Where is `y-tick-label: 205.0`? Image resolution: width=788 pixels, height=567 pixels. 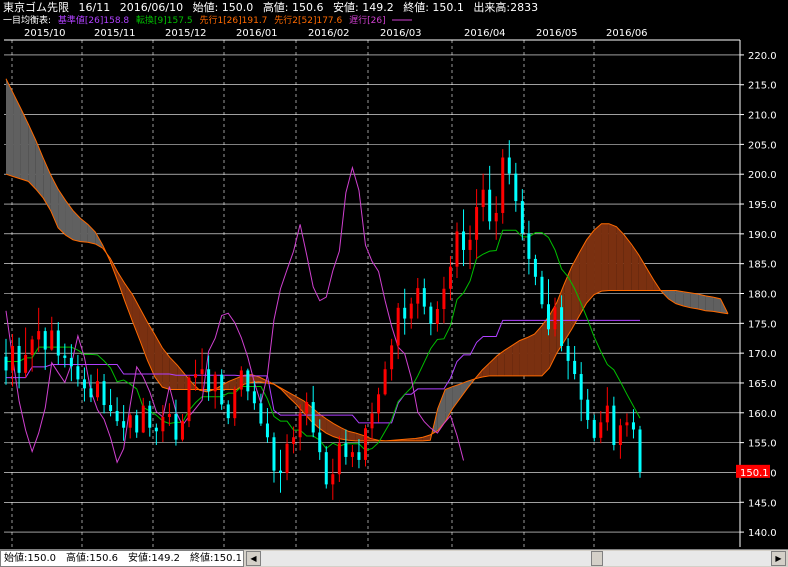 y-tick-label: 205.0 is located at coordinates (762, 145).